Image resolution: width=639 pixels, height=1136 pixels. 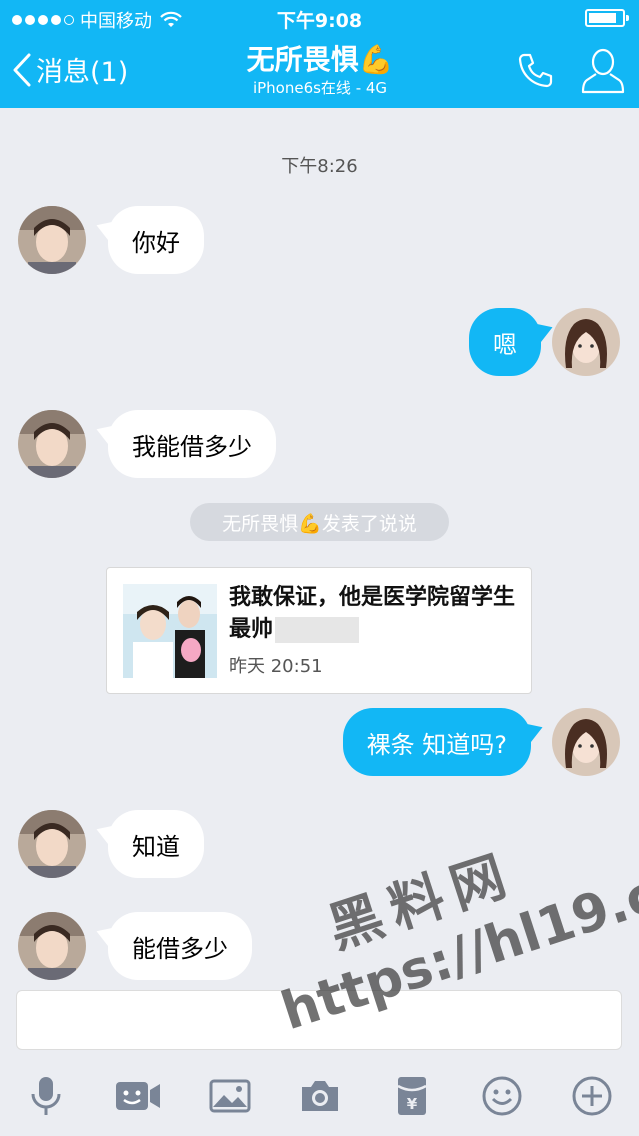 I want to click on video-call-button, so click(x=138, y=1096).